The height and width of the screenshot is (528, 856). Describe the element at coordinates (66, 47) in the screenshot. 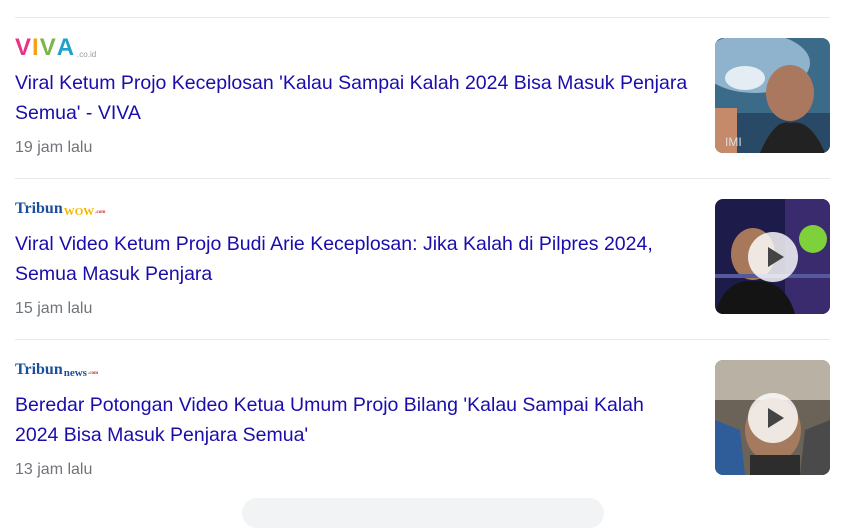

I see `viva-logo-a: A` at that location.